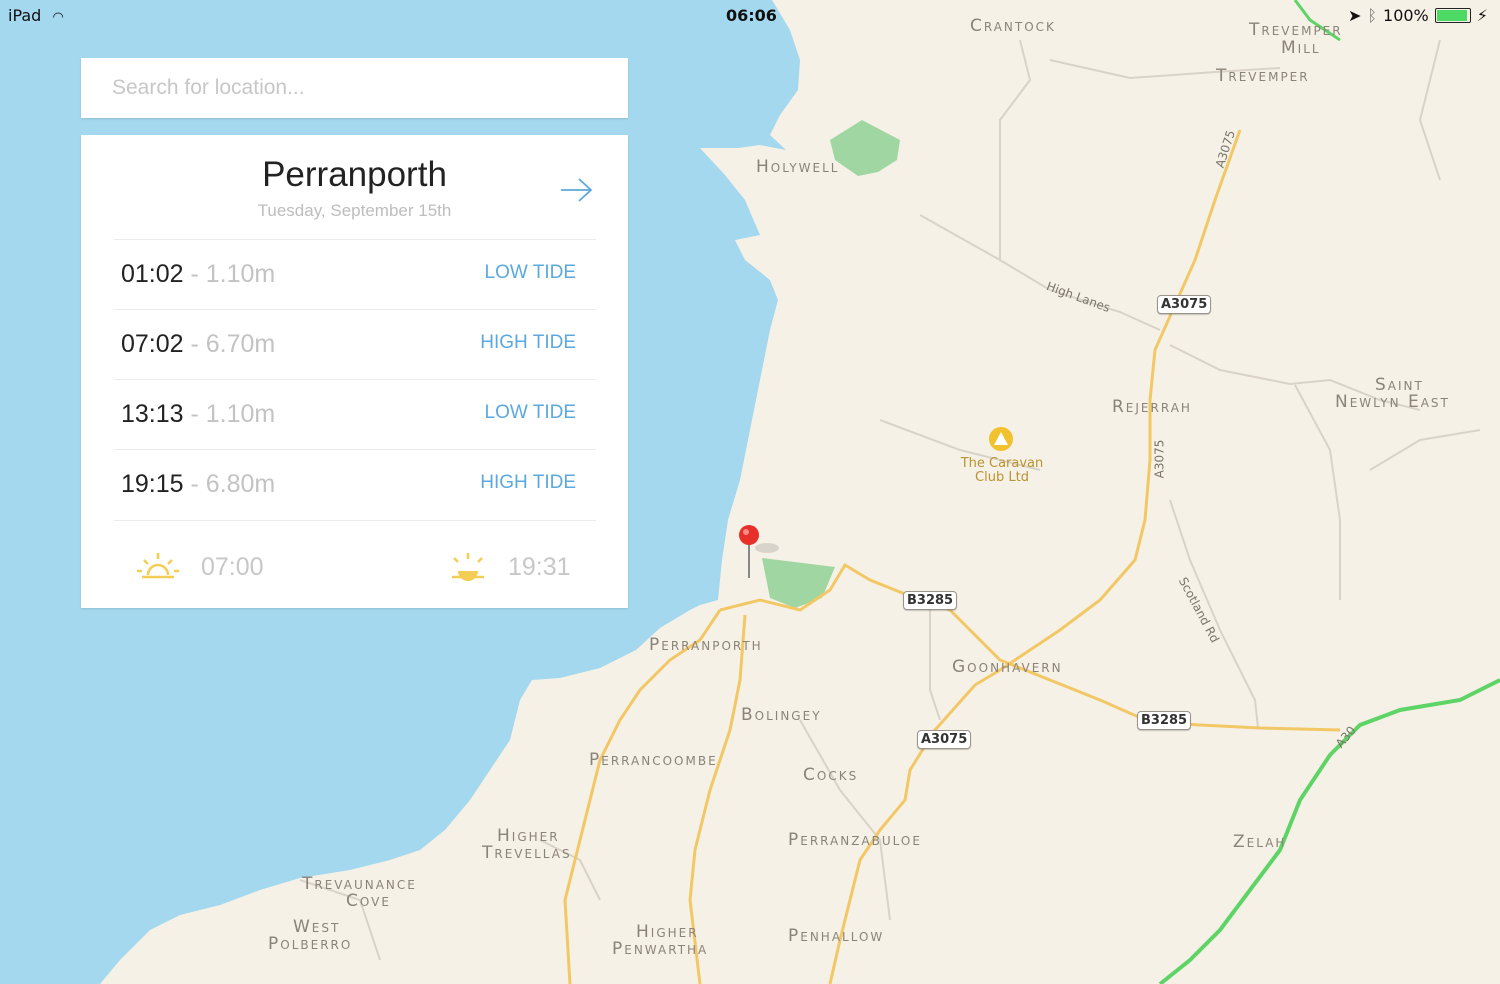 The image size is (1500, 984). Describe the element at coordinates (368, 901) in the screenshot. I see `place-trevaunance-2: Cove` at that location.